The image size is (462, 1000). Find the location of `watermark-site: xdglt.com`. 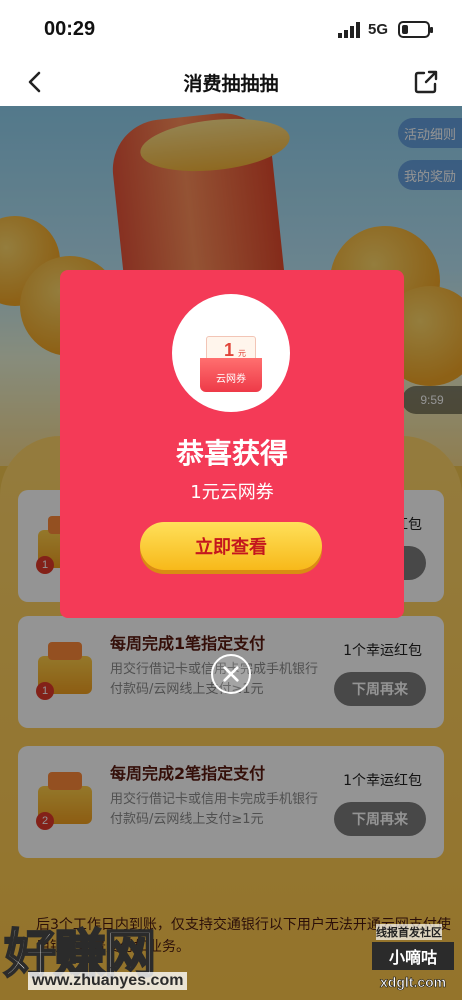

watermark-site: xdglt.com is located at coordinates (413, 982).